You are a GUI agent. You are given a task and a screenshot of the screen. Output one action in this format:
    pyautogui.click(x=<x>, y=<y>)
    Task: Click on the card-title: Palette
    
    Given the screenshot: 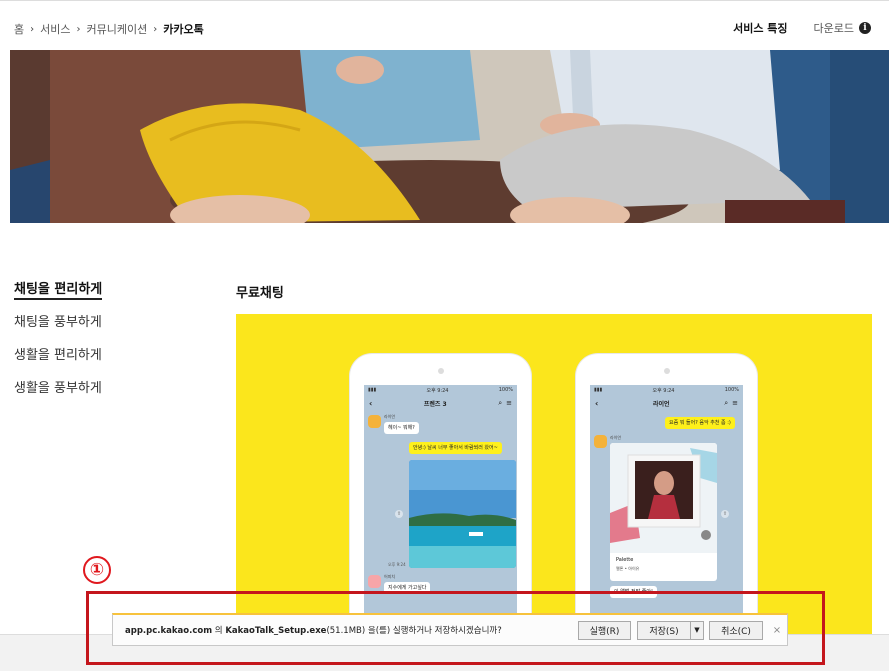 What is the action you would take?
    pyautogui.click(x=625, y=560)
    